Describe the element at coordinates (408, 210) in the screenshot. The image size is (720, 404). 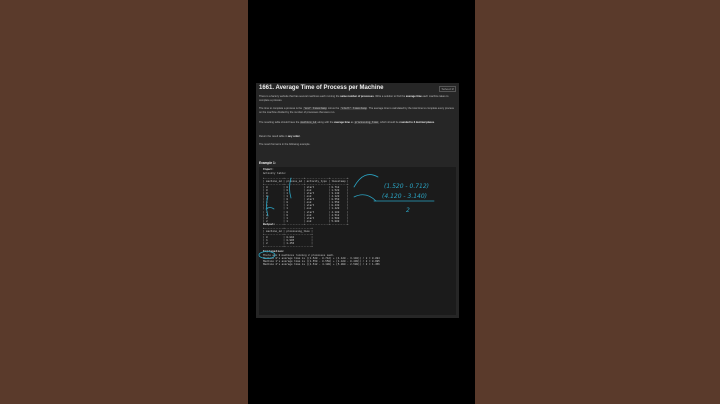
I see `annotation-divisor: 2` at that location.